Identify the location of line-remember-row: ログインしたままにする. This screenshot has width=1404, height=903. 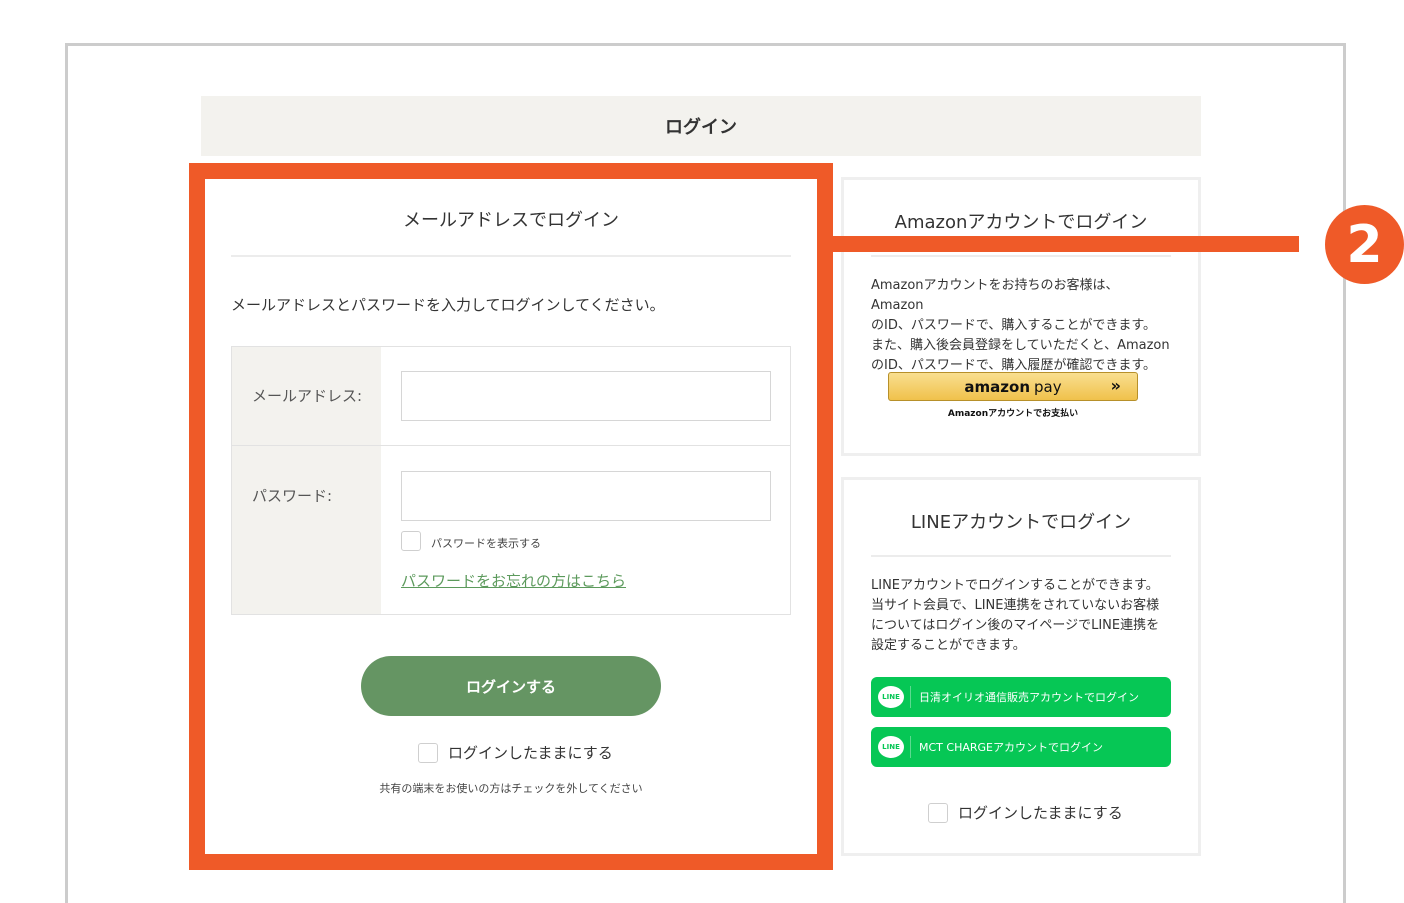
(1025, 812).